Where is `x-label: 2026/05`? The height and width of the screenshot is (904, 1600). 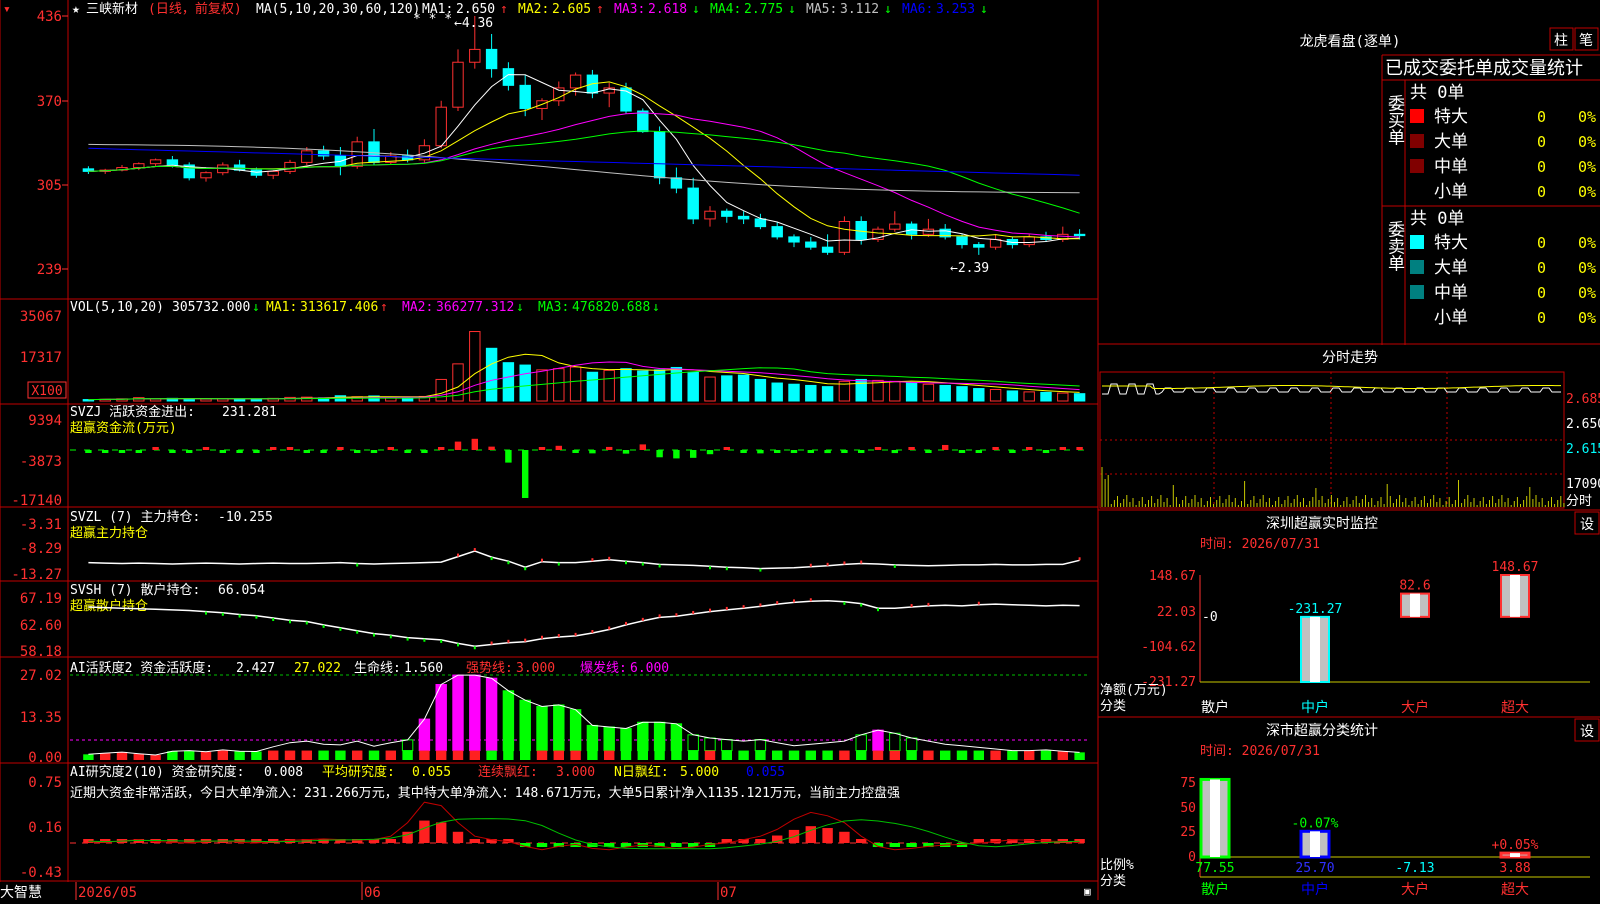
x-label: 2026/05 is located at coordinates (107, 892).